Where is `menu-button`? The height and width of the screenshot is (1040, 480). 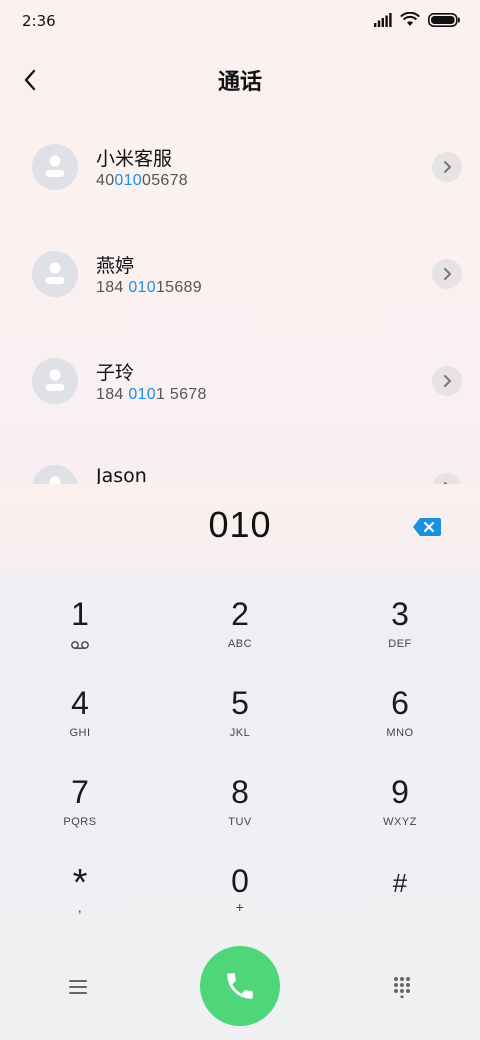 menu-button is located at coordinates (78, 987).